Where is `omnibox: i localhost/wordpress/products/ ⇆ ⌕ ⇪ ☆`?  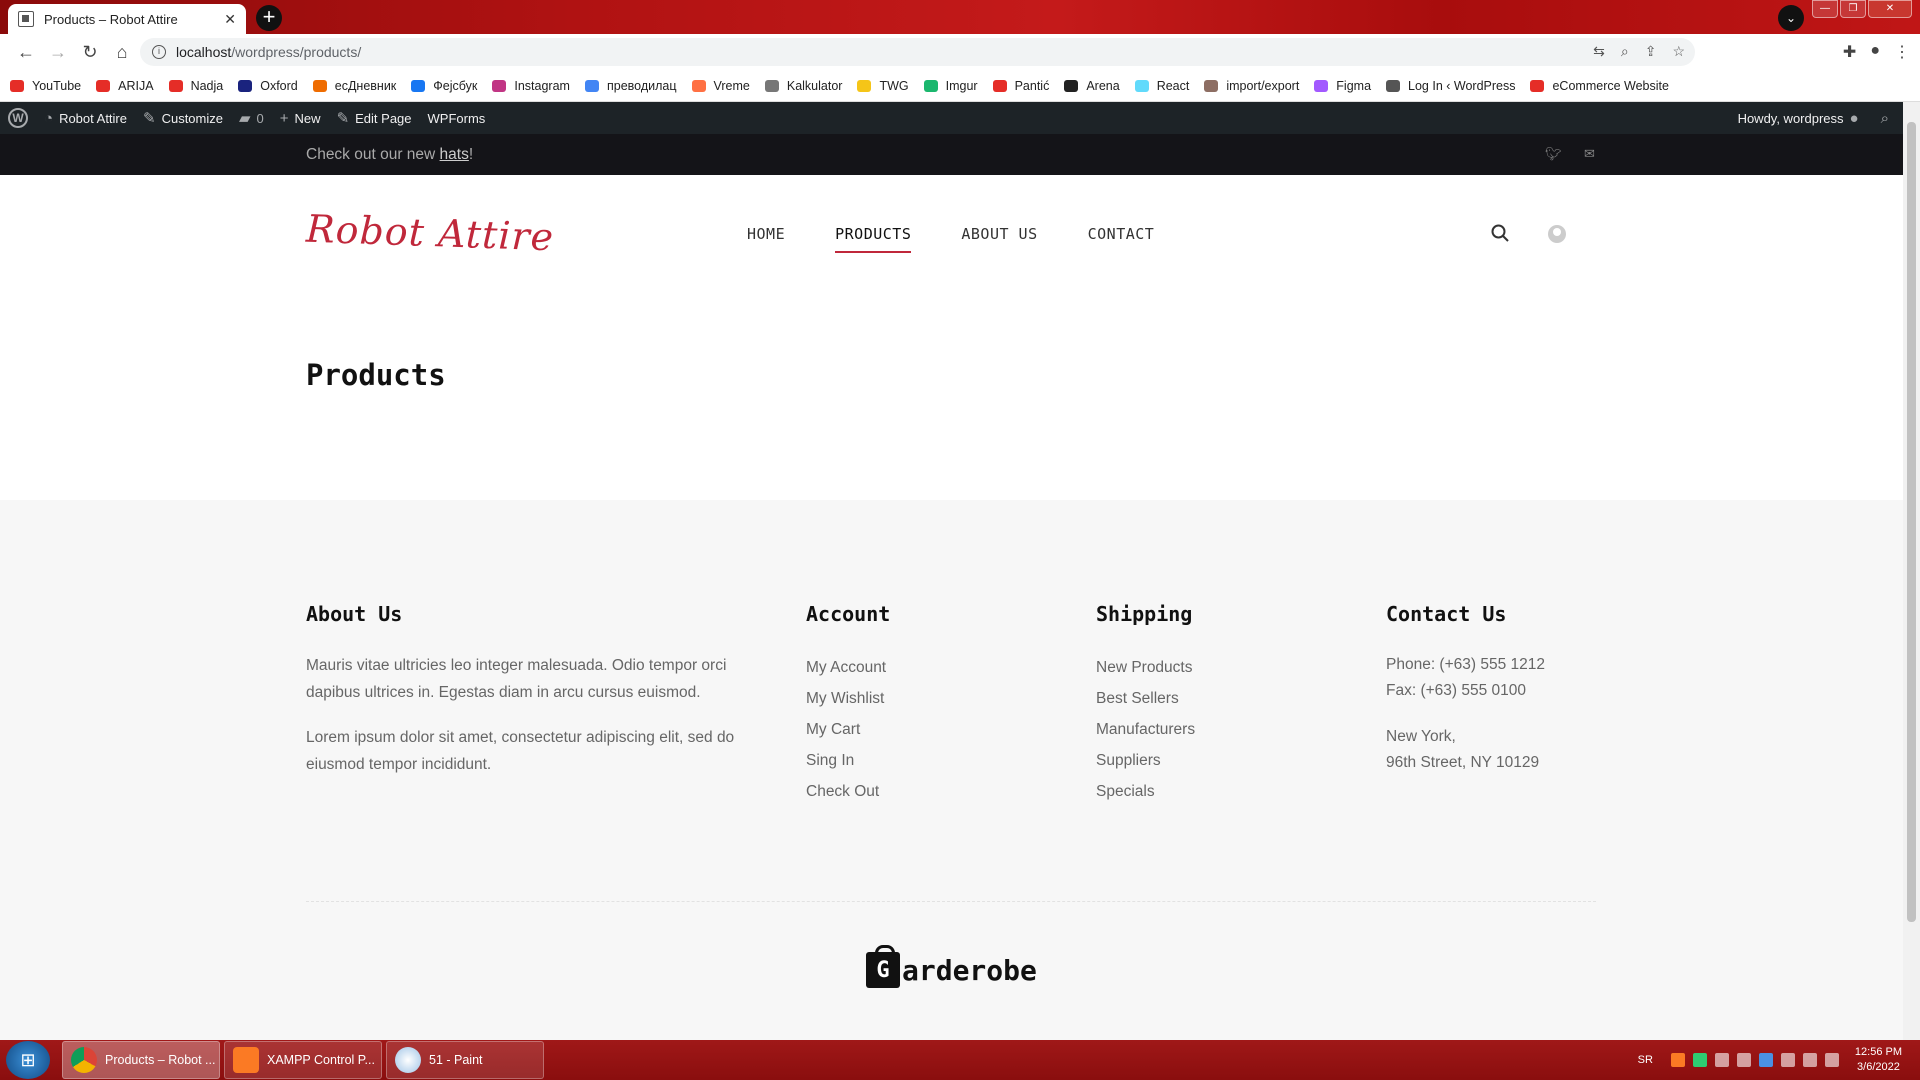
omnibox: i localhost/wordpress/products/ ⇆ ⌕ ⇪ ☆ is located at coordinates (917, 52).